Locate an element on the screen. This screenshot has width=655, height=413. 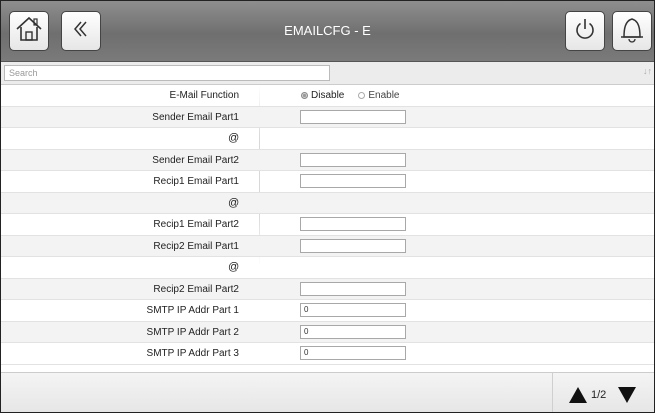
row-label: Recip1 Email Part2 is located at coordinates (196, 224).